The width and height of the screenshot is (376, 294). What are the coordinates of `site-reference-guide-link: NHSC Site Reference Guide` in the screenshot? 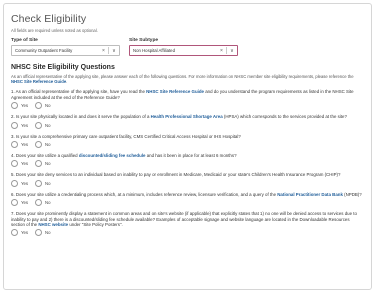 It's located at (38, 81).